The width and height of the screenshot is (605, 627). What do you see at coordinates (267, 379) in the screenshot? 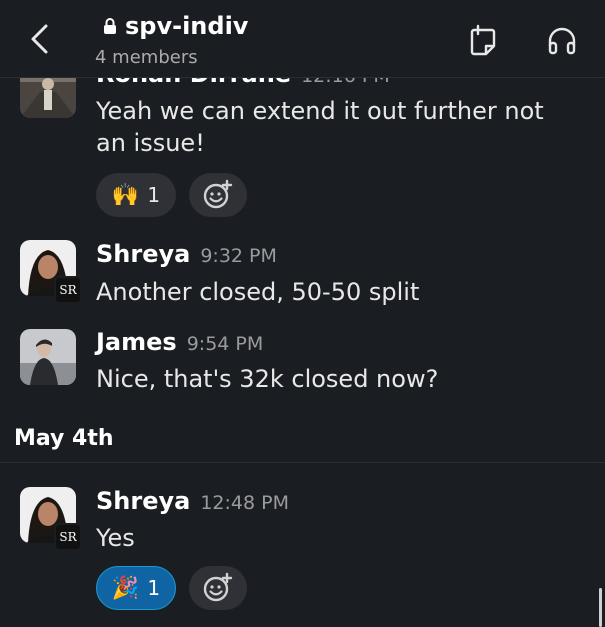
I see `message-text: Nice, that's 32k closed now?` at bounding box center [267, 379].